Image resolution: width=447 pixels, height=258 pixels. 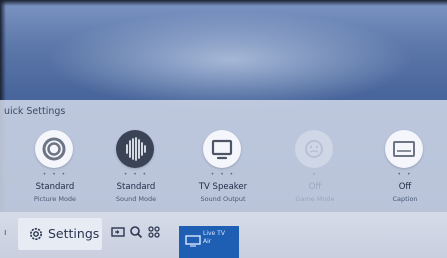 I want to click on tv-monitor-icon, so click(x=222, y=149).